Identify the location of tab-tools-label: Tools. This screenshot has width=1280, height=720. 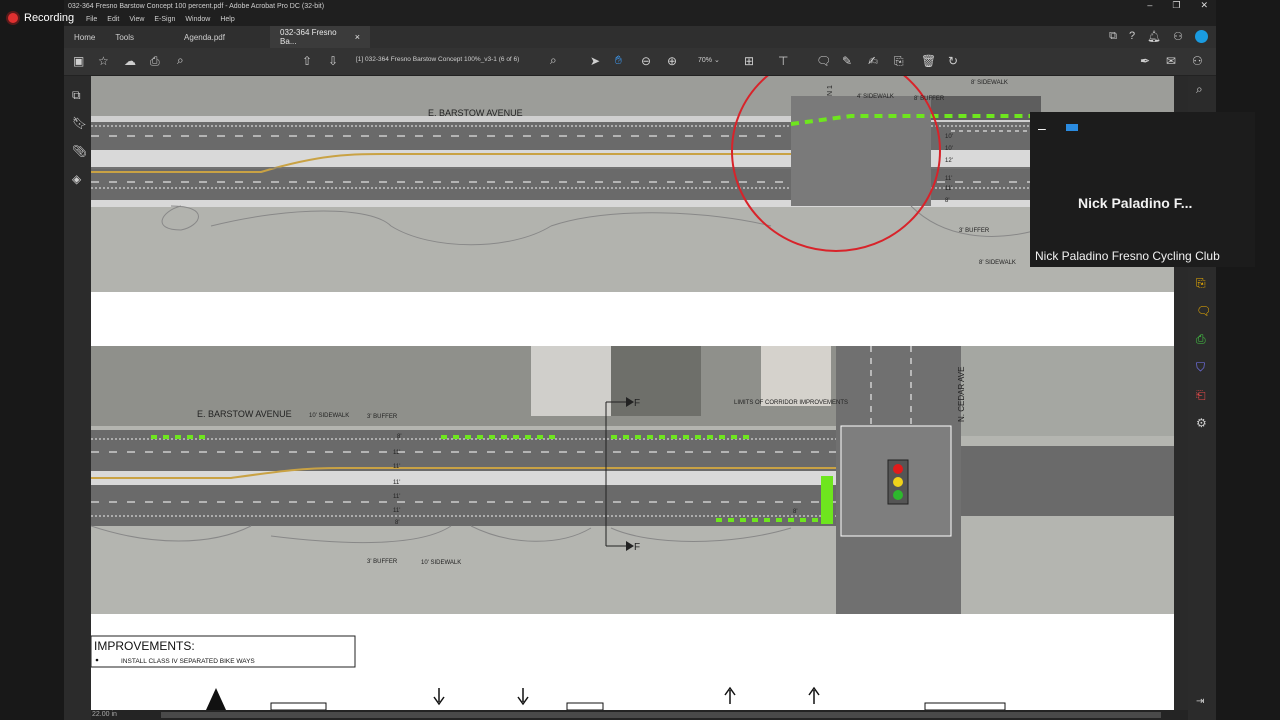
(125, 37).